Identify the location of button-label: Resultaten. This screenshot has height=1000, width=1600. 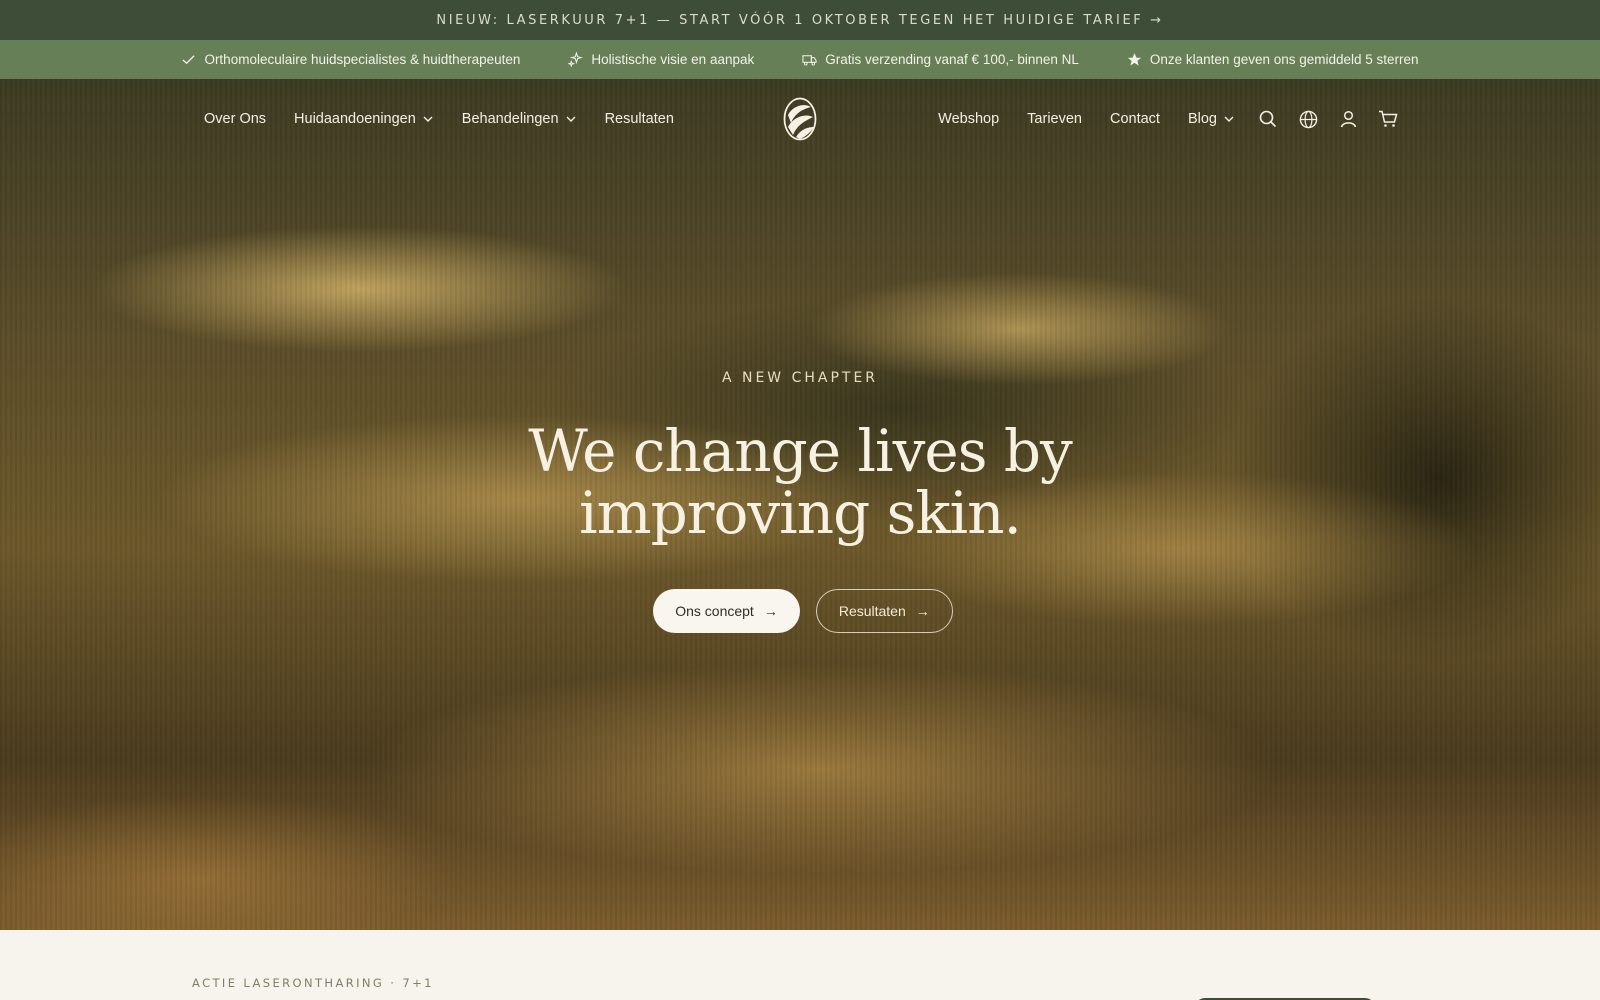
(872, 611).